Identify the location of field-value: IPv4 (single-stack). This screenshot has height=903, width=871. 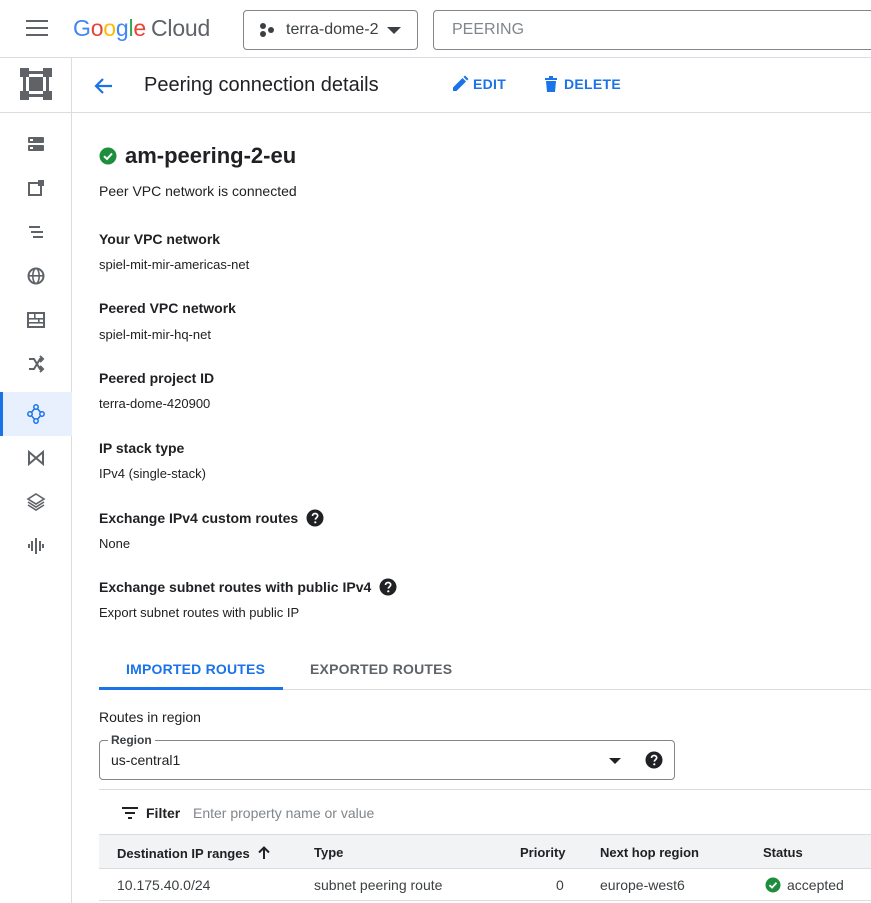
(152, 473).